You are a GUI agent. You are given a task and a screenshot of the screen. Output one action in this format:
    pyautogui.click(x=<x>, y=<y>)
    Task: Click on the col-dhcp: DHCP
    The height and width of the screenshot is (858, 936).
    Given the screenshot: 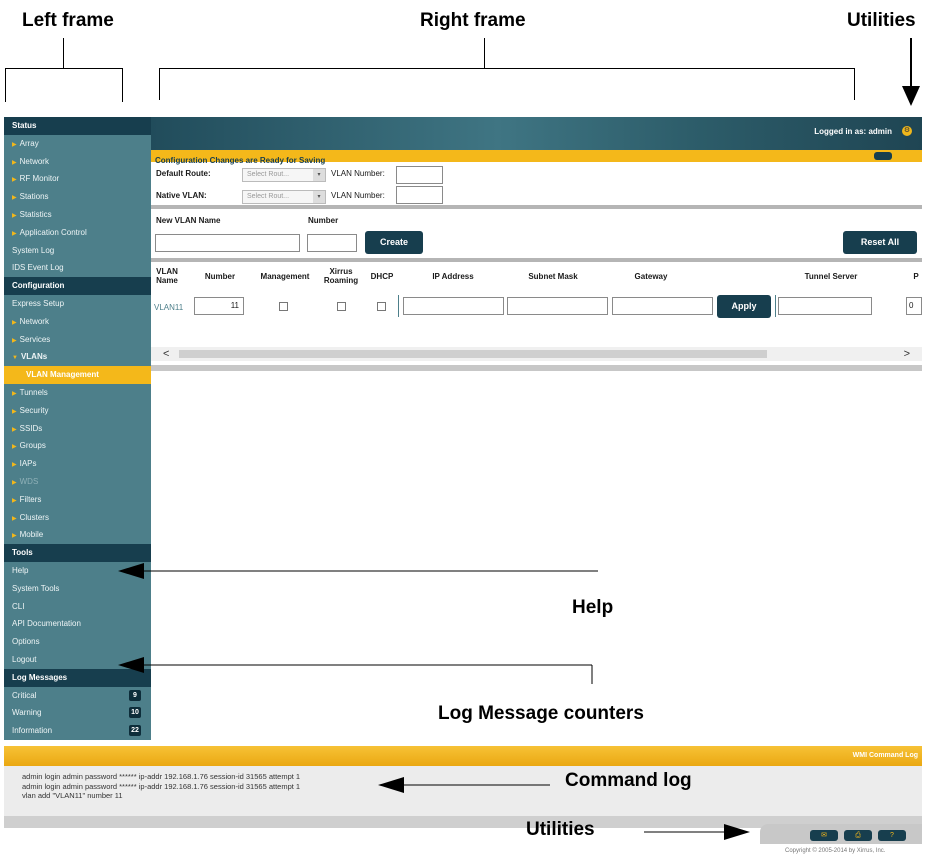 What is the action you would take?
    pyautogui.click(x=382, y=276)
    